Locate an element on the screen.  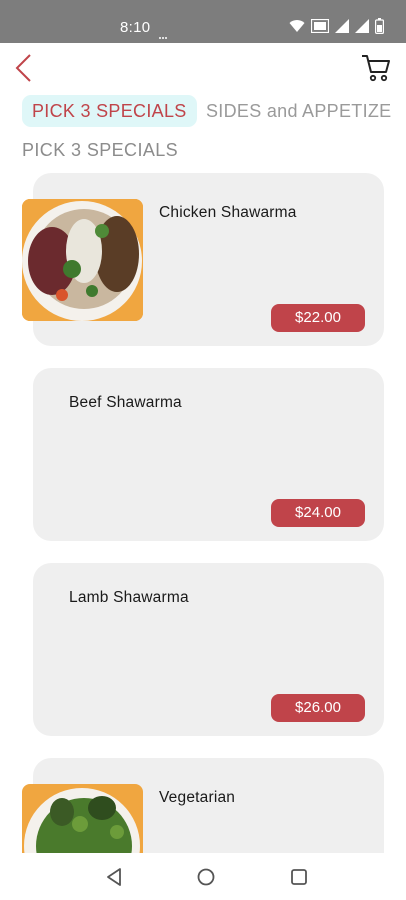
section-title: PICK 3 SPECIALS is located at coordinates (100, 150).